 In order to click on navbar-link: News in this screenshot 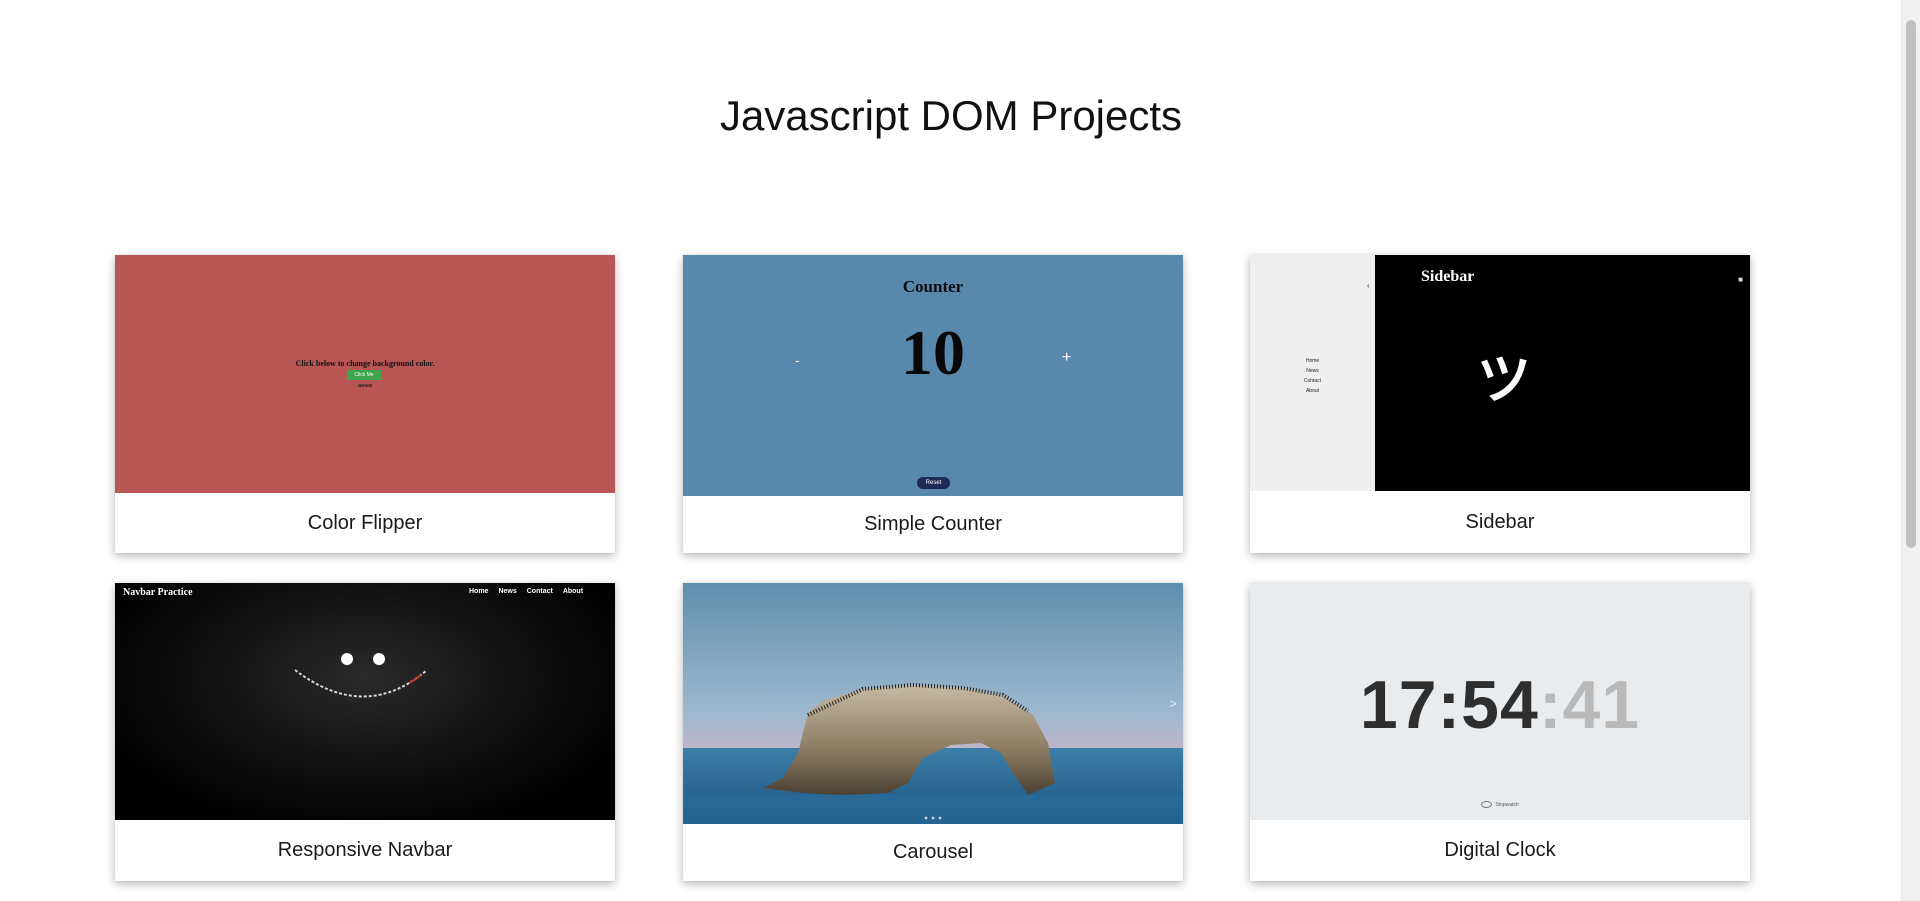, I will do `click(507, 591)`.